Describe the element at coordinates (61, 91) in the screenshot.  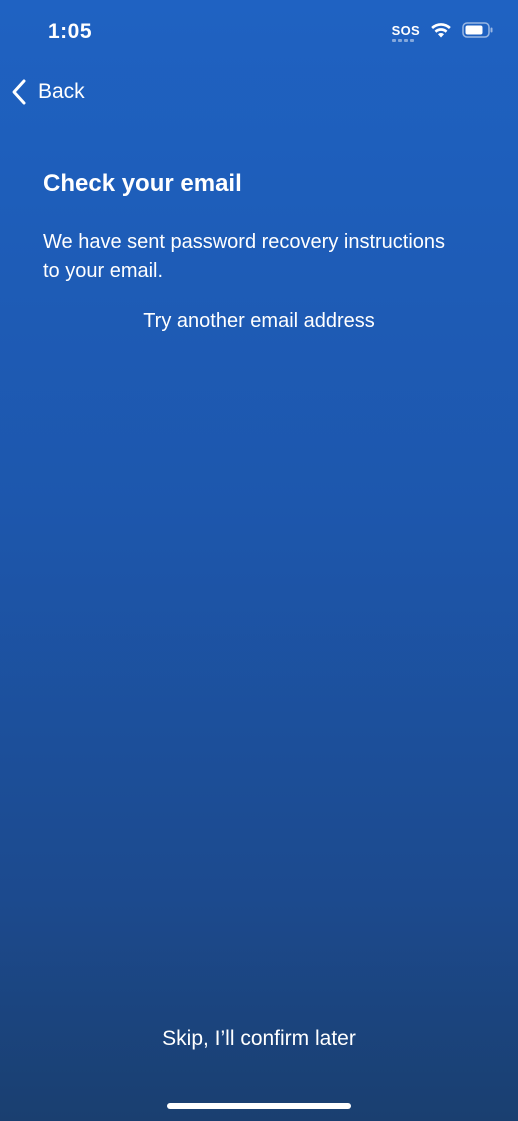
I see `back-label: Back` at that location.